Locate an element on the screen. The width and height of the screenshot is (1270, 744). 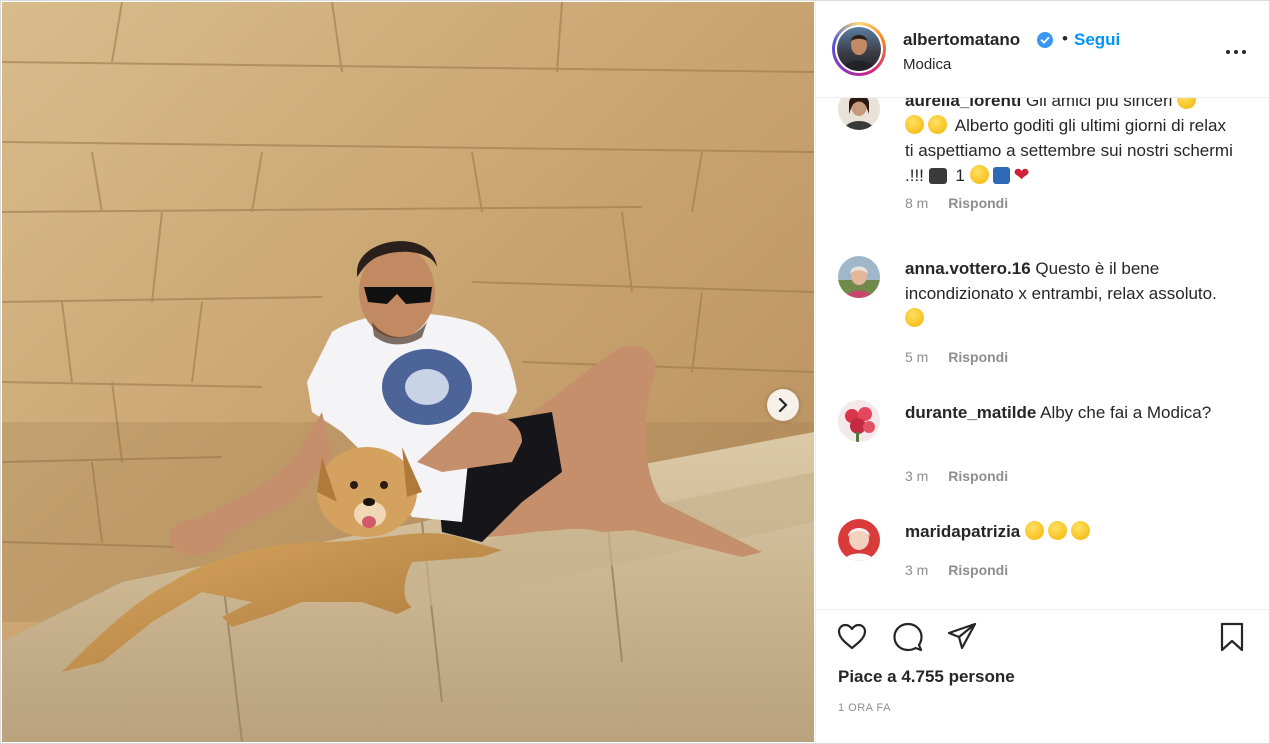
comment-text: Gli amici più sinceri is located at coordinates (1099, 104).